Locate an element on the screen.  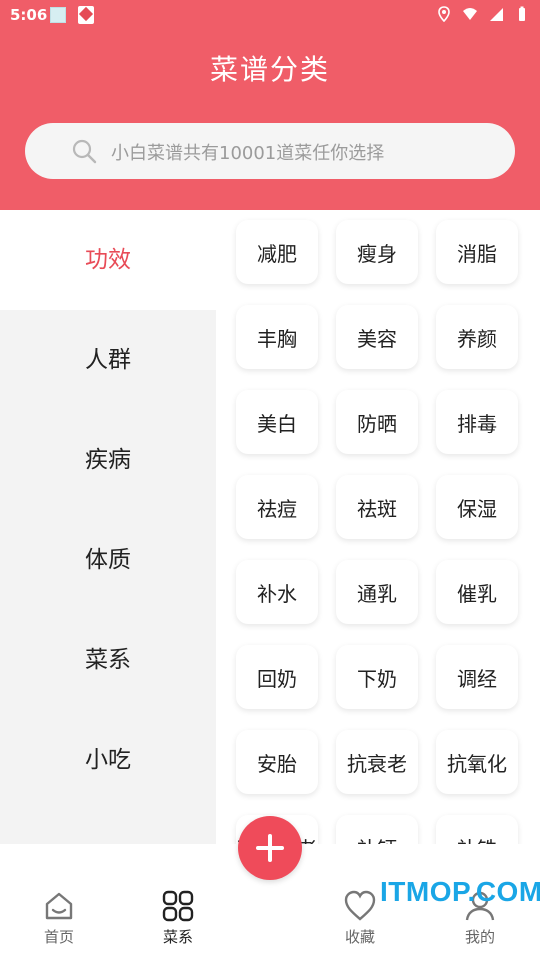
tag-button: 调经 is located at coordinates (477, 677).